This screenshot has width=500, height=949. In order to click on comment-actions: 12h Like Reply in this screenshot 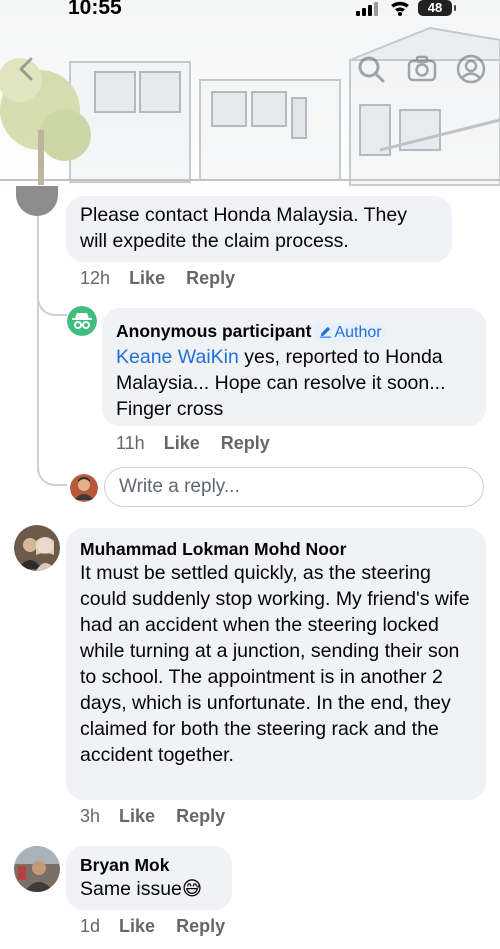, I will do `click(165, 278)`.